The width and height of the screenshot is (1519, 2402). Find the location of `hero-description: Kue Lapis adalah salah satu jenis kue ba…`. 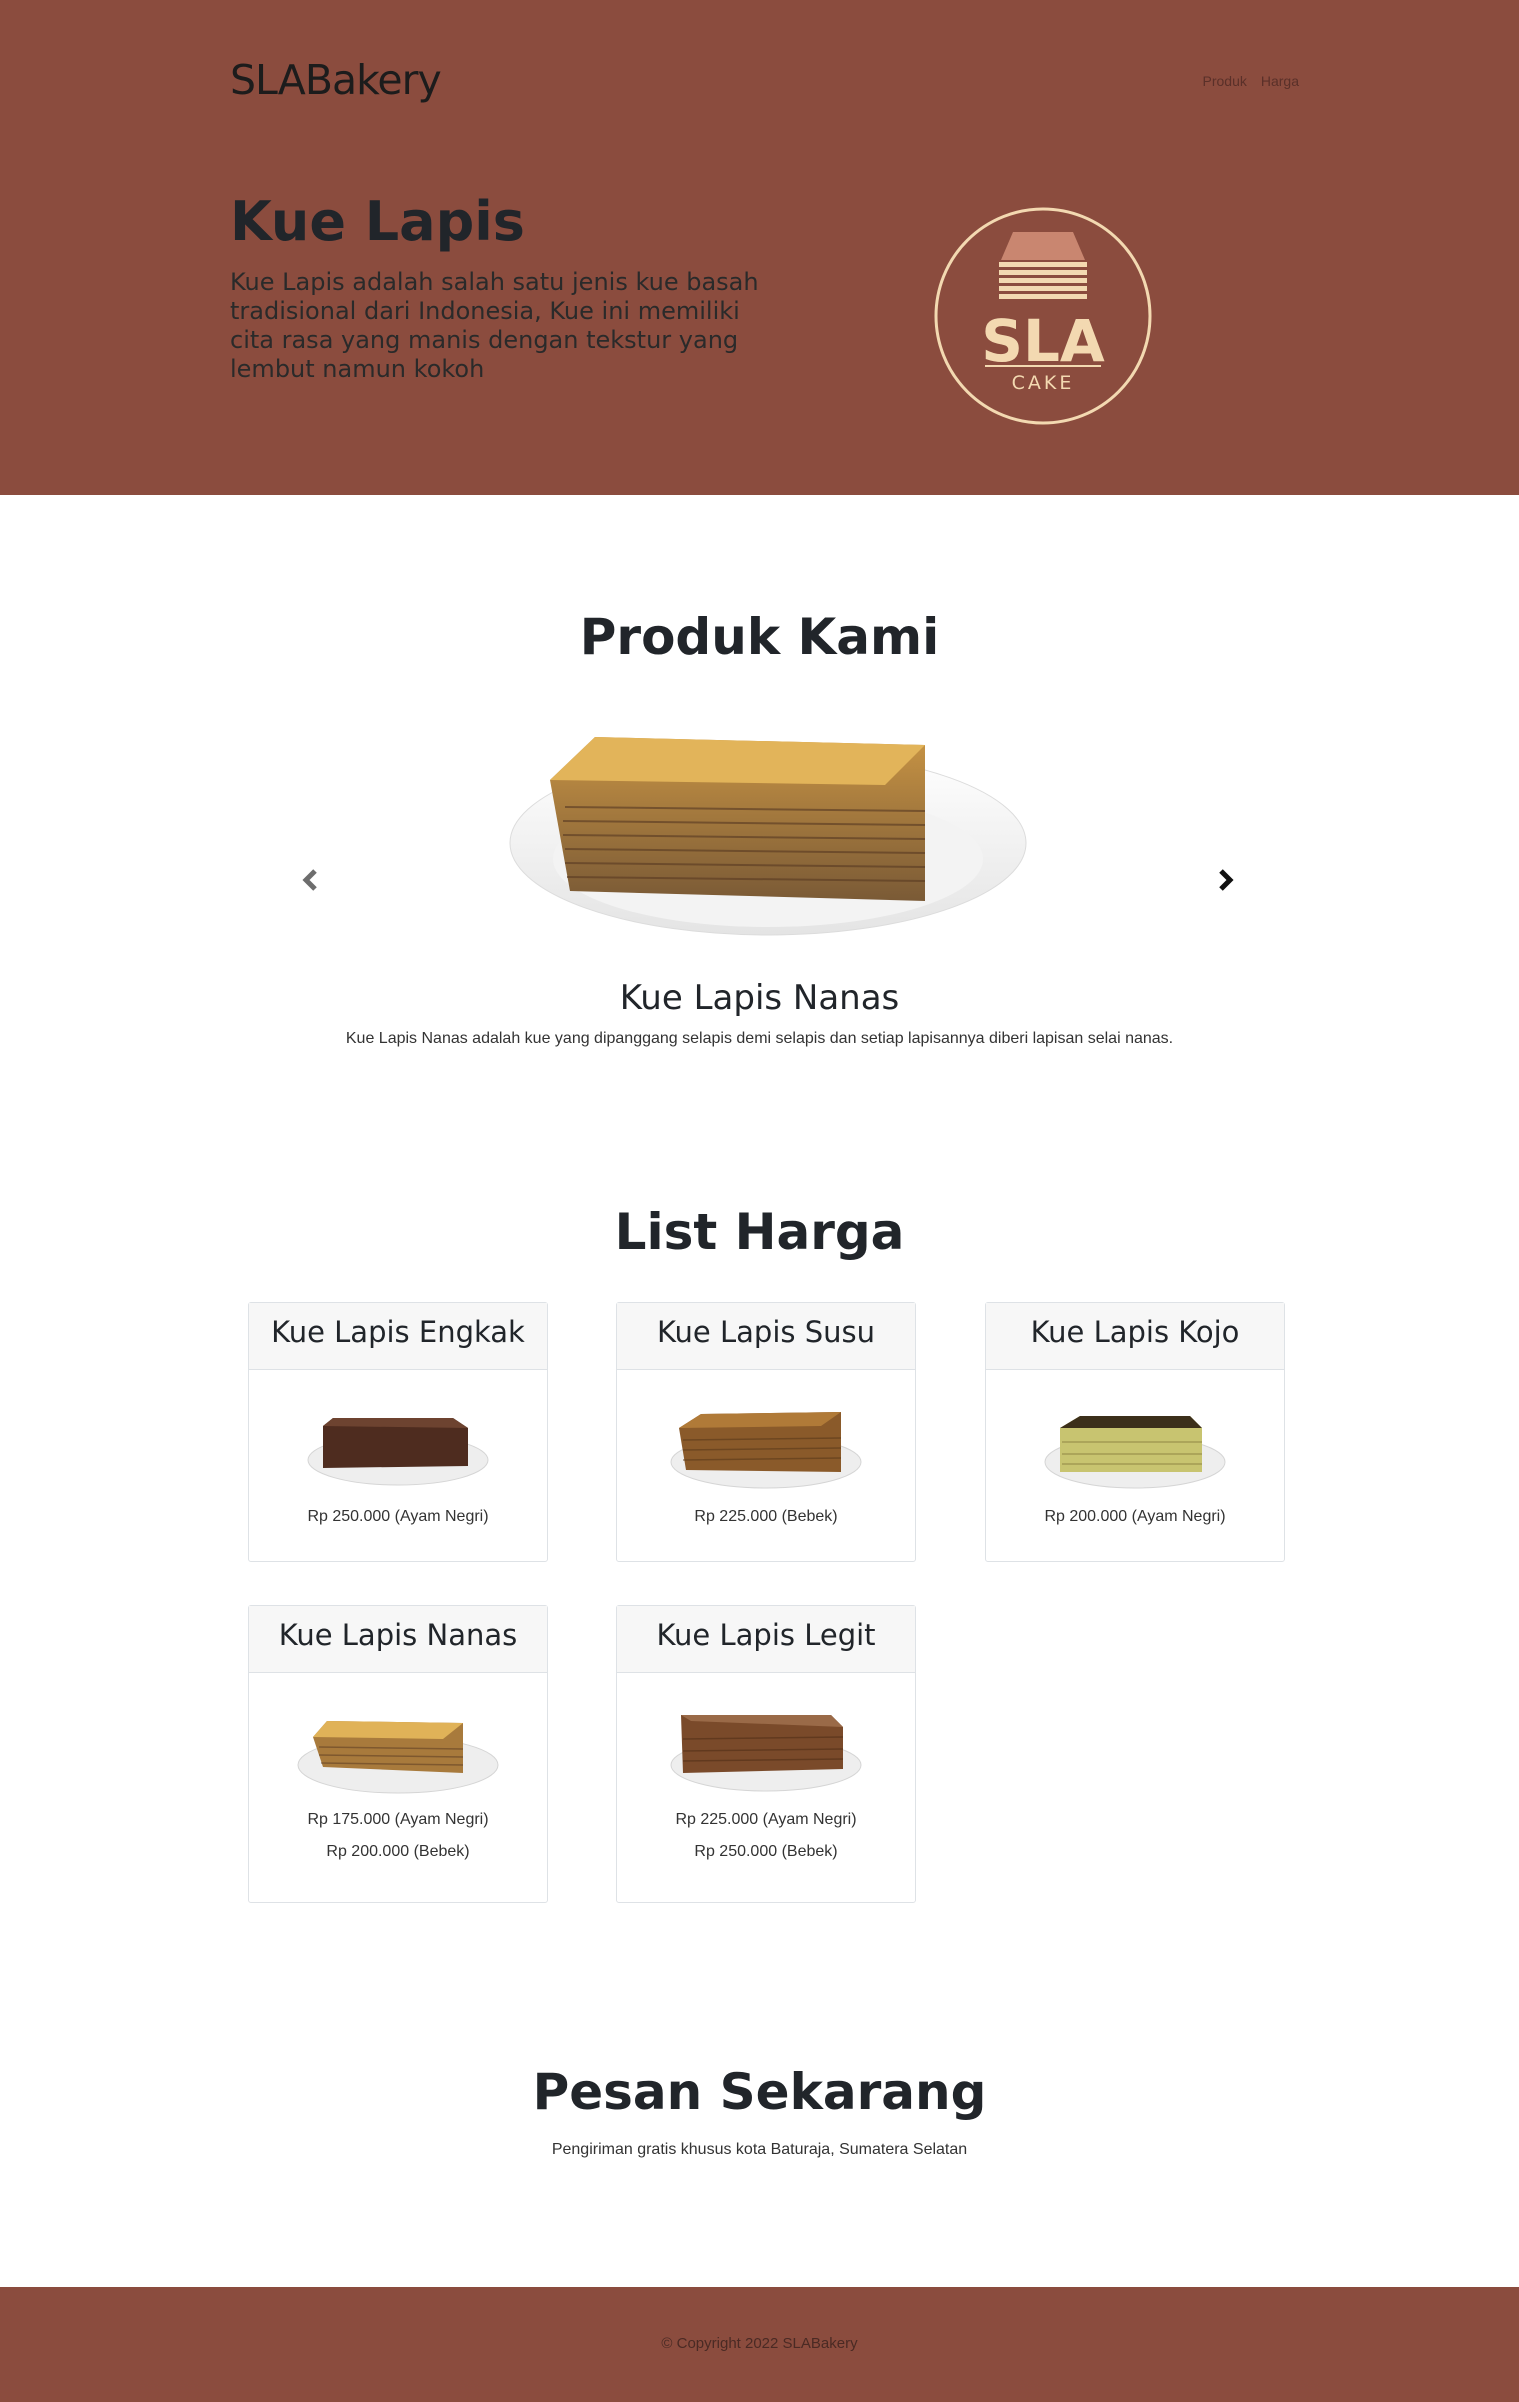

hero-description: Kue Lapis adalah salah satu jenis kue ba… is located at coordinates (494, 325).